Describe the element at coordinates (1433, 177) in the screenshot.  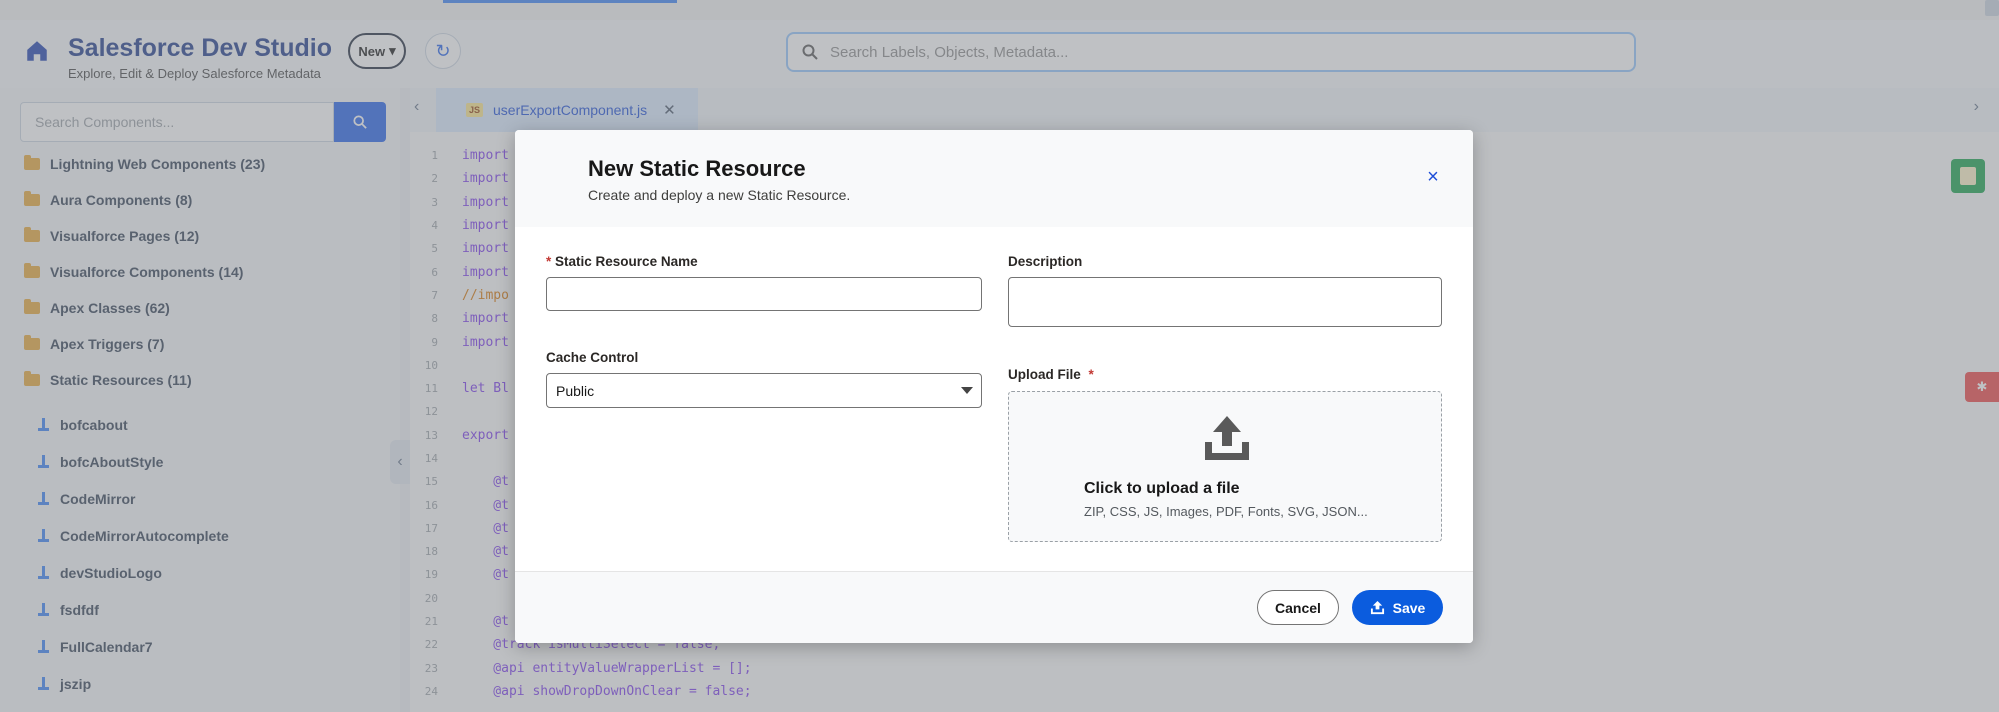
I see `close-icon: ×` at that location.